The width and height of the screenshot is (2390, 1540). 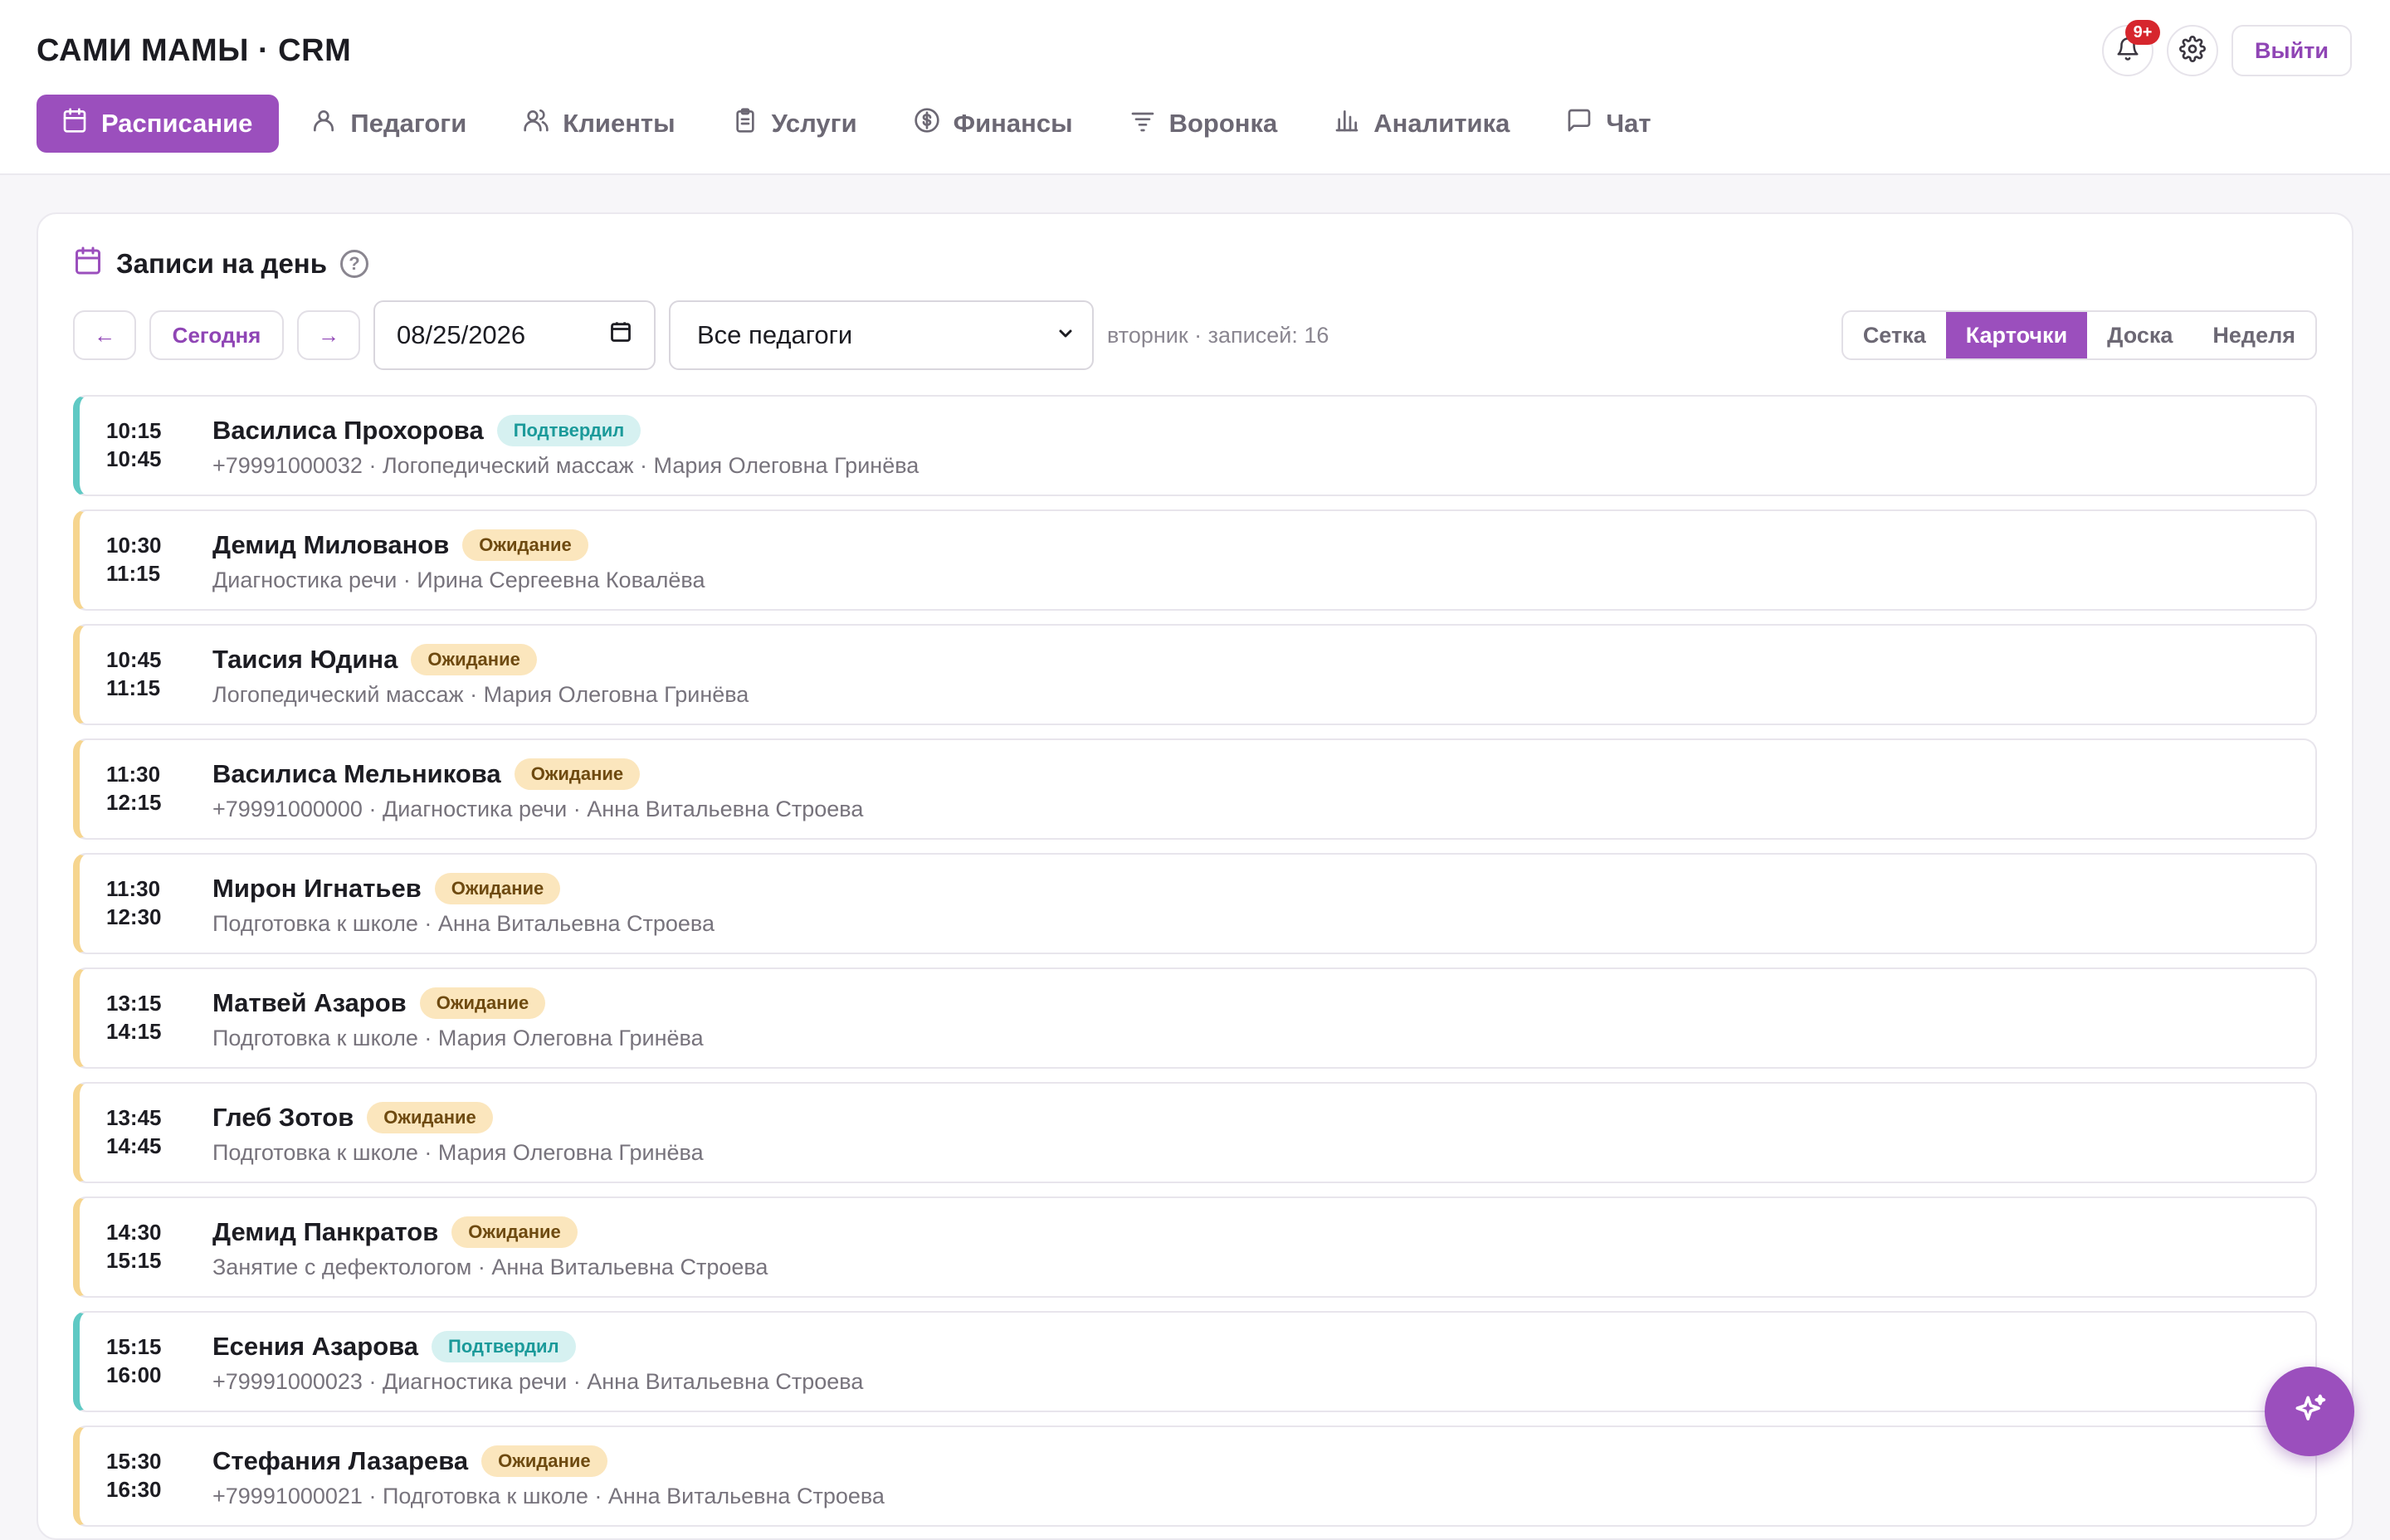 What do you see at coordinates (309, 1002) in the screenshot?
I see `client-name: Матвей Азаров` at bounding box center [309, 1002].